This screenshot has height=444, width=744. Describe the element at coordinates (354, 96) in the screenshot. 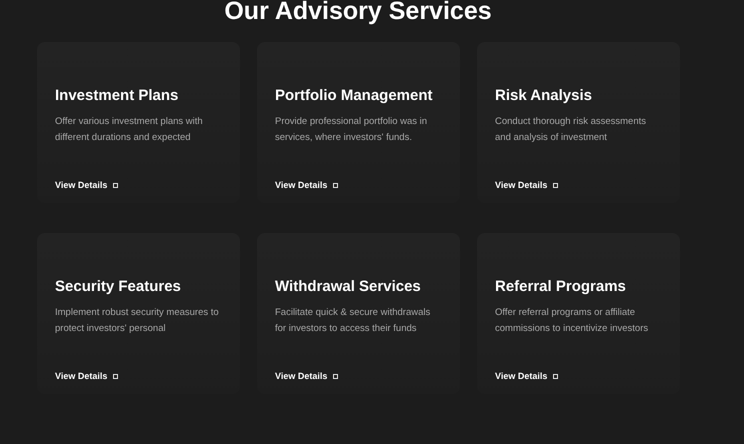

I see `card-title: Portfolio Management` at that location.